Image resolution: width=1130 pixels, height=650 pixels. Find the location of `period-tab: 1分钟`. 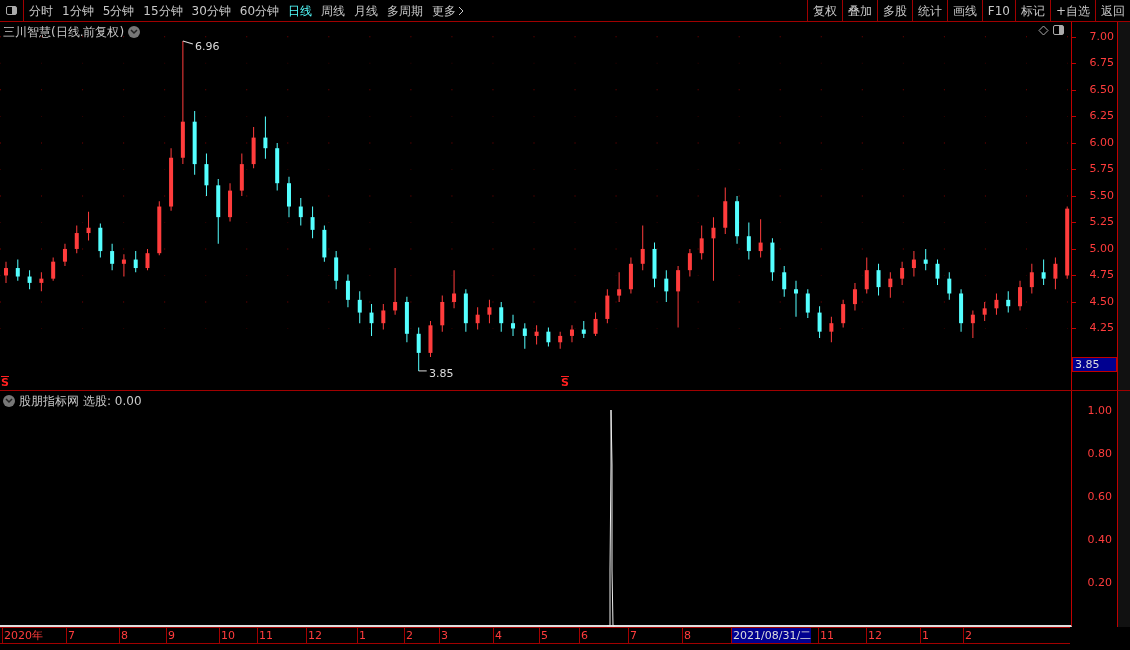

period-tab: 1分钟 is located at coordinates (78, 10).